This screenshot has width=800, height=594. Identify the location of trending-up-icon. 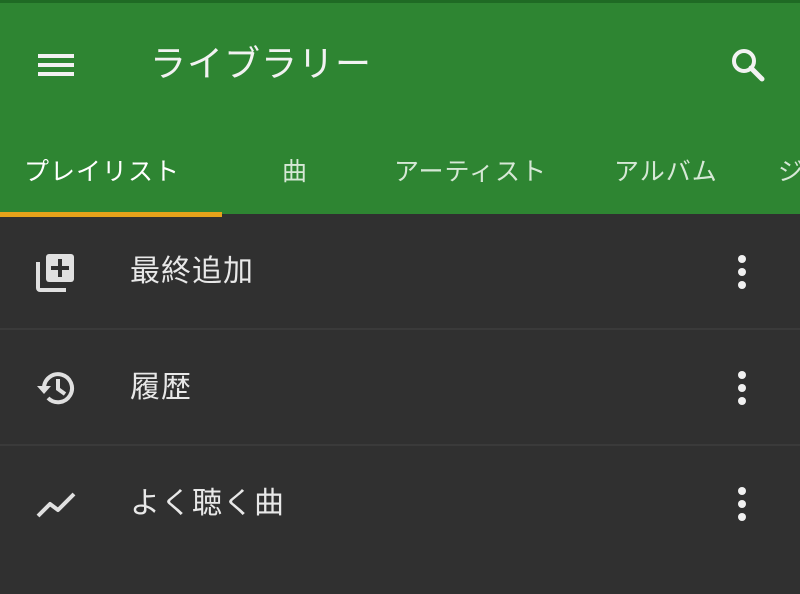
(56, 504).